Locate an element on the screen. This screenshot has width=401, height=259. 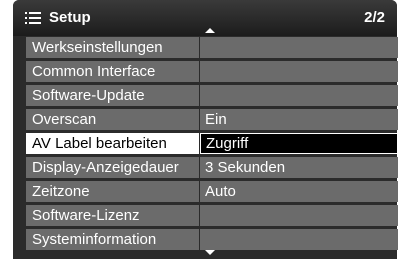
menu-item-av-label-bearbeiten: AV Label bearbeiten Zugriff is located at coordinates (212, 143).